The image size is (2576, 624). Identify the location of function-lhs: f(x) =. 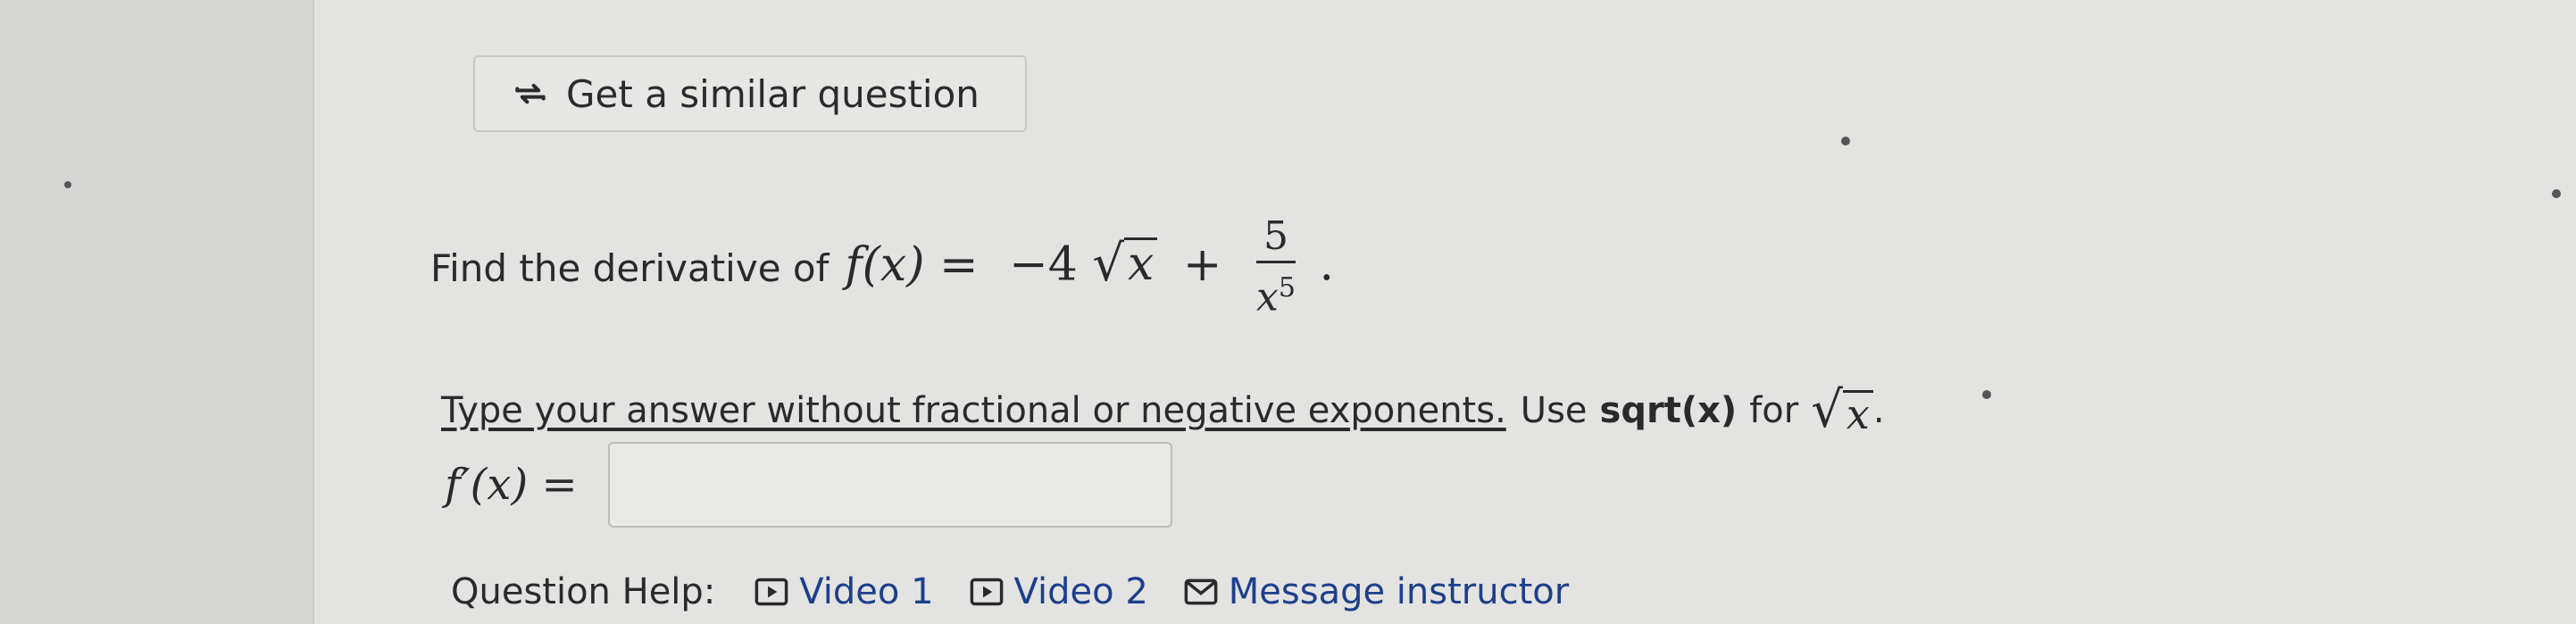
(912, 265).